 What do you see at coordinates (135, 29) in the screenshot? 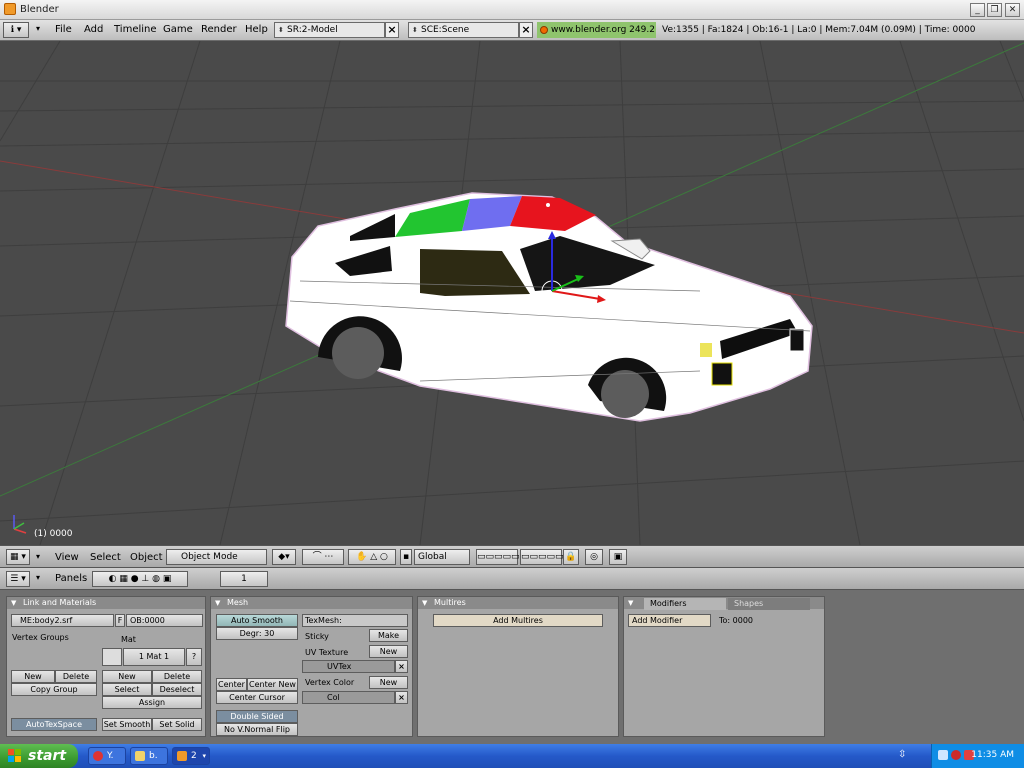
I see `menu-timeline: Timeline` at bounding box center [135, 29].